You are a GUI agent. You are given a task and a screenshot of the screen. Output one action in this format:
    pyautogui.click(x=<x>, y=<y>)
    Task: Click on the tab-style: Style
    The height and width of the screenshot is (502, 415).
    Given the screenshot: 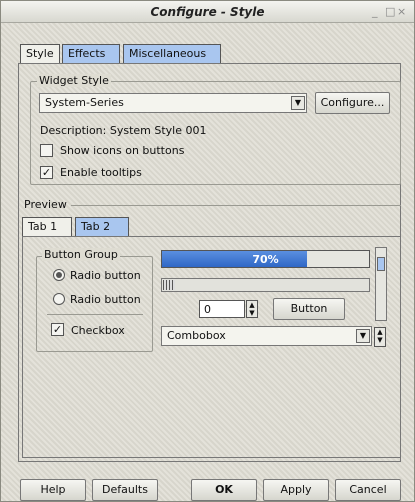 What is the action you would take?
    pyautogui.click(x=40, y=54)
    